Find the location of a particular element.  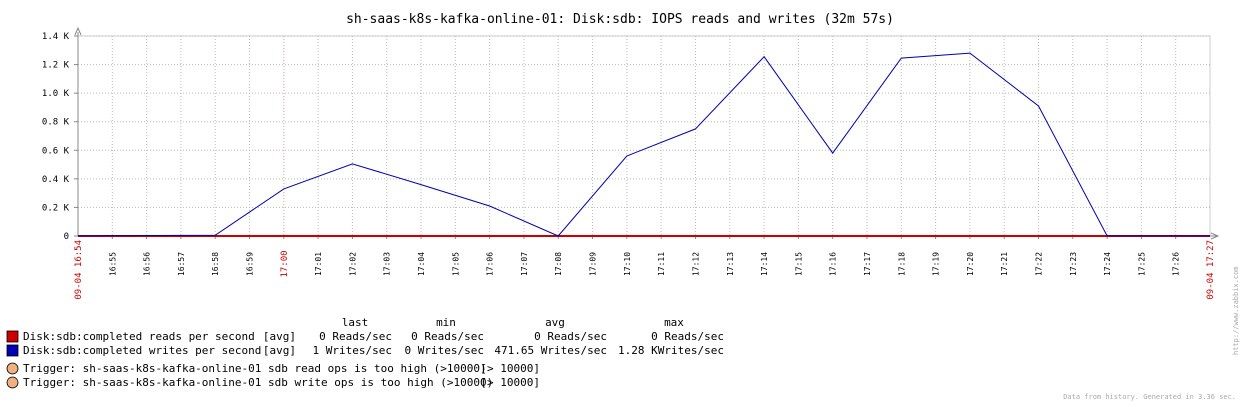

x-tick-label: 16:59 is located at coordinates (250, 264).